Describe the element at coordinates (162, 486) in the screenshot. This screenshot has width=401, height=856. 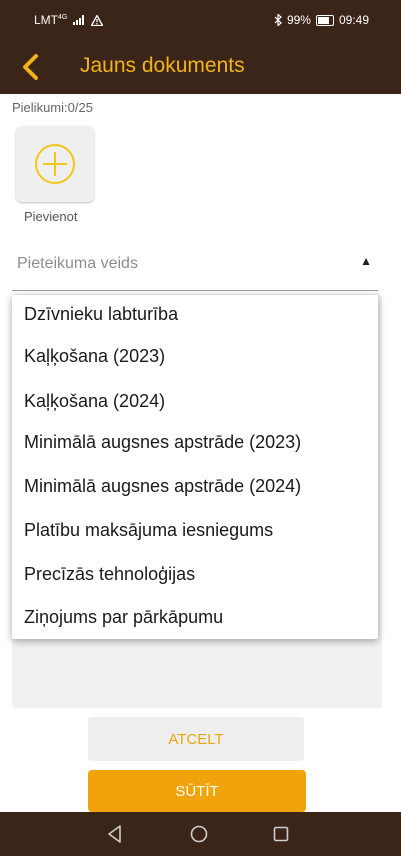
I see `dropdown-option: Minimālā augsnes apstrāde (2024)` at that location.